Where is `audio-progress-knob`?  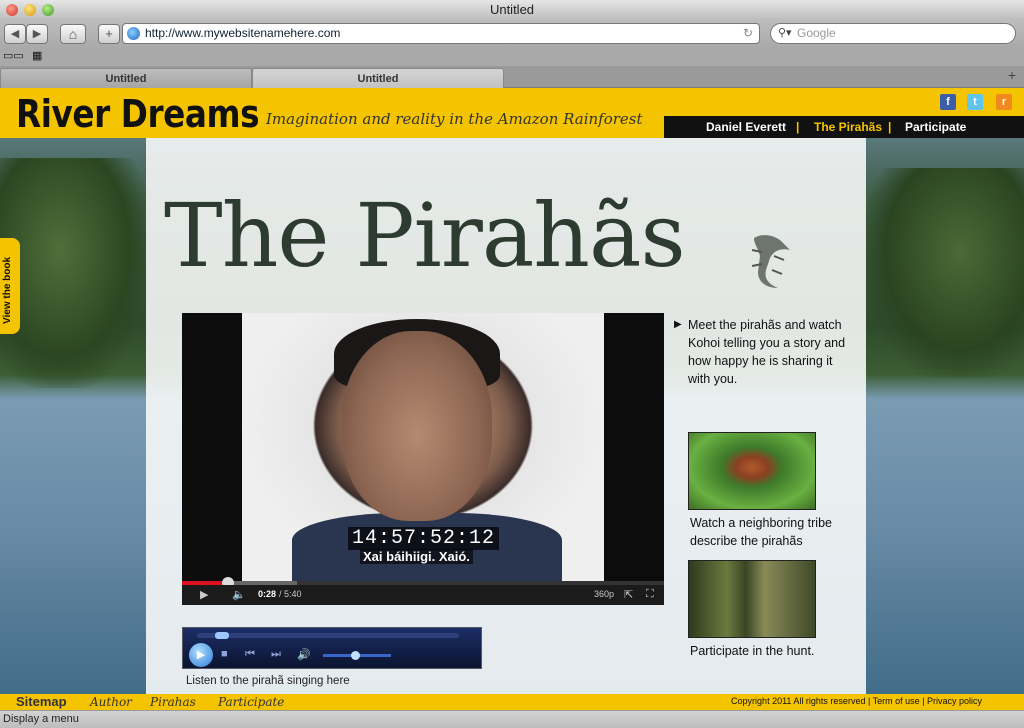
audio-progress-knob is located at coordinates (222, 635).